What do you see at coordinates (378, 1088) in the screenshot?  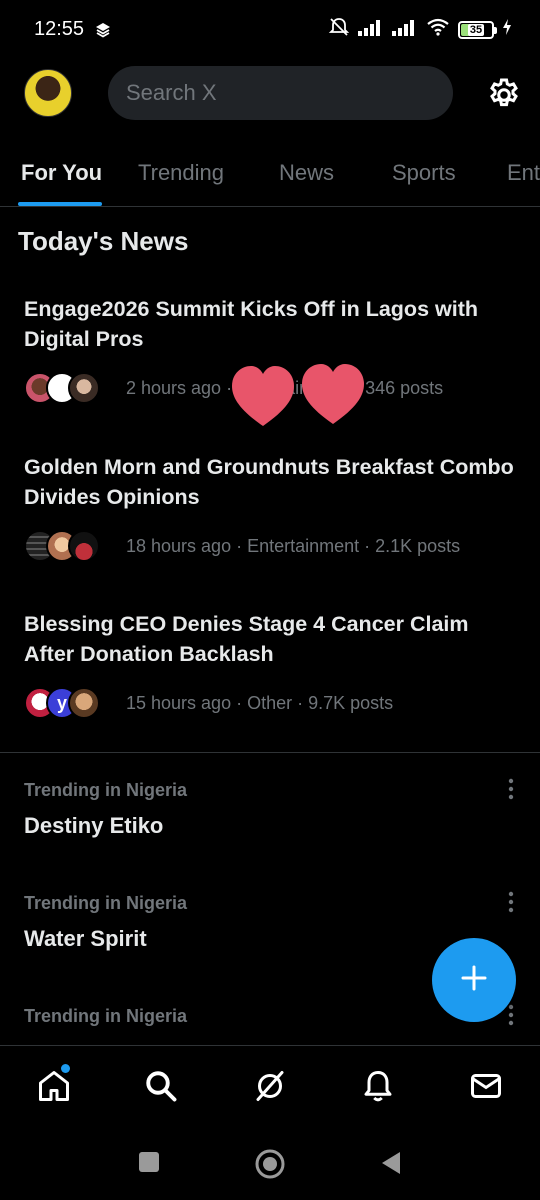 I see `bell-icon` at bounding box center [378, 1088].